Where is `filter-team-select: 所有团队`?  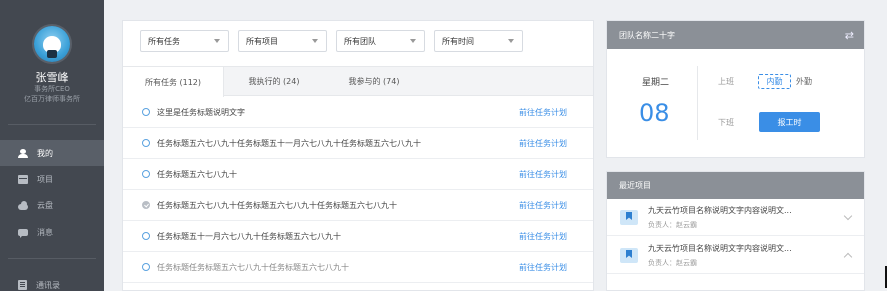
filter-team-select: 所有团队 is located at coordinates (380, 41).